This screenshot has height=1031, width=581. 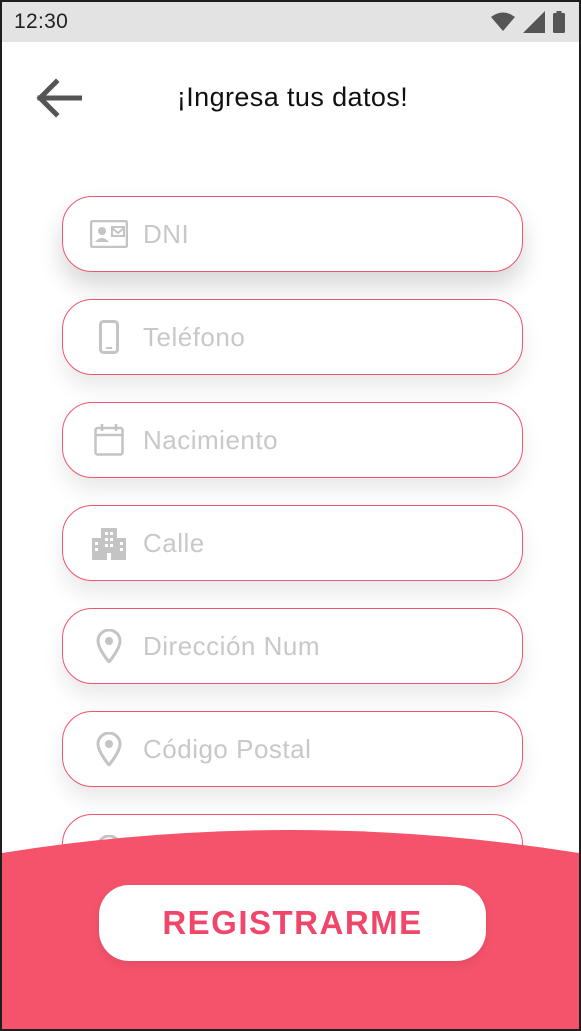 What do you see at coordinates (109, 543) in the screenshot?
I see `building-icon` at bounding box center [109, 543].